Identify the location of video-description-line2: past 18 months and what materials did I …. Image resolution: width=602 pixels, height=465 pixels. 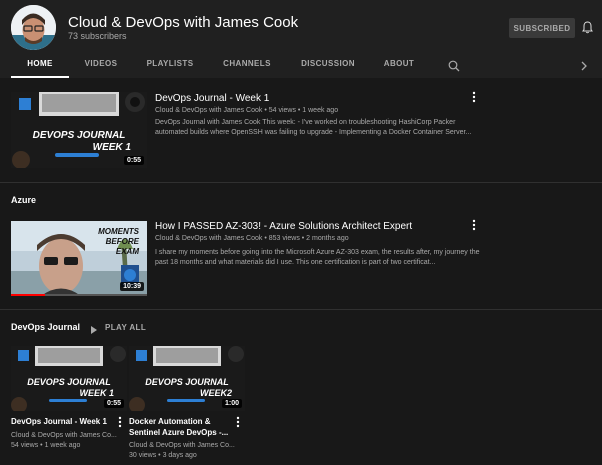
(295, 262).